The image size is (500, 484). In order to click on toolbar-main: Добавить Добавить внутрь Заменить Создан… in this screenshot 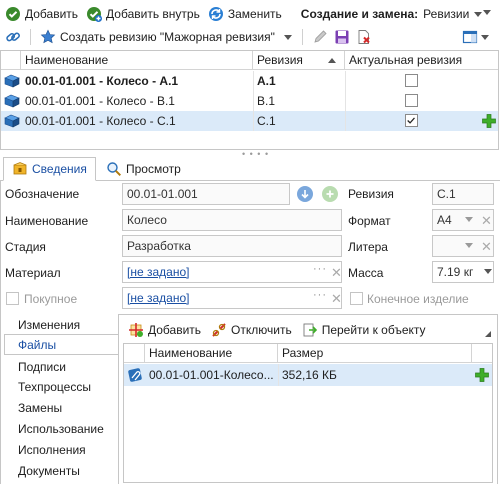, I will do `click(244, 14)`.